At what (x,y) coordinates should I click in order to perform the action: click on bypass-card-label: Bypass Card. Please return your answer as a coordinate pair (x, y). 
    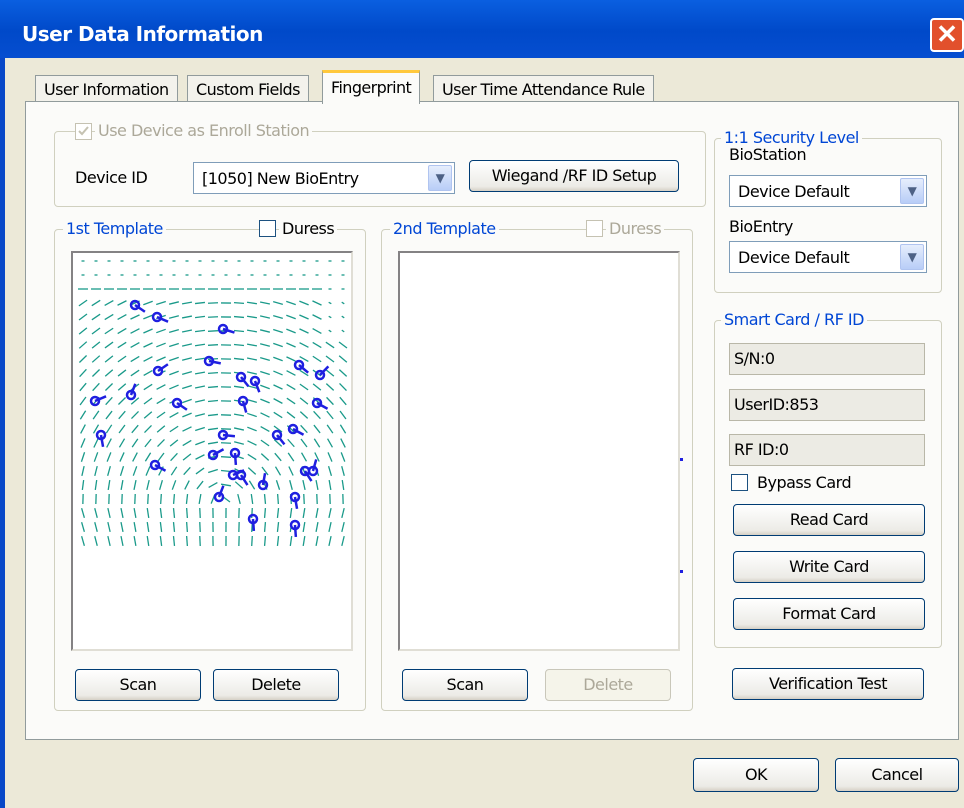
    Looking at the image, I should click on (804, 482).